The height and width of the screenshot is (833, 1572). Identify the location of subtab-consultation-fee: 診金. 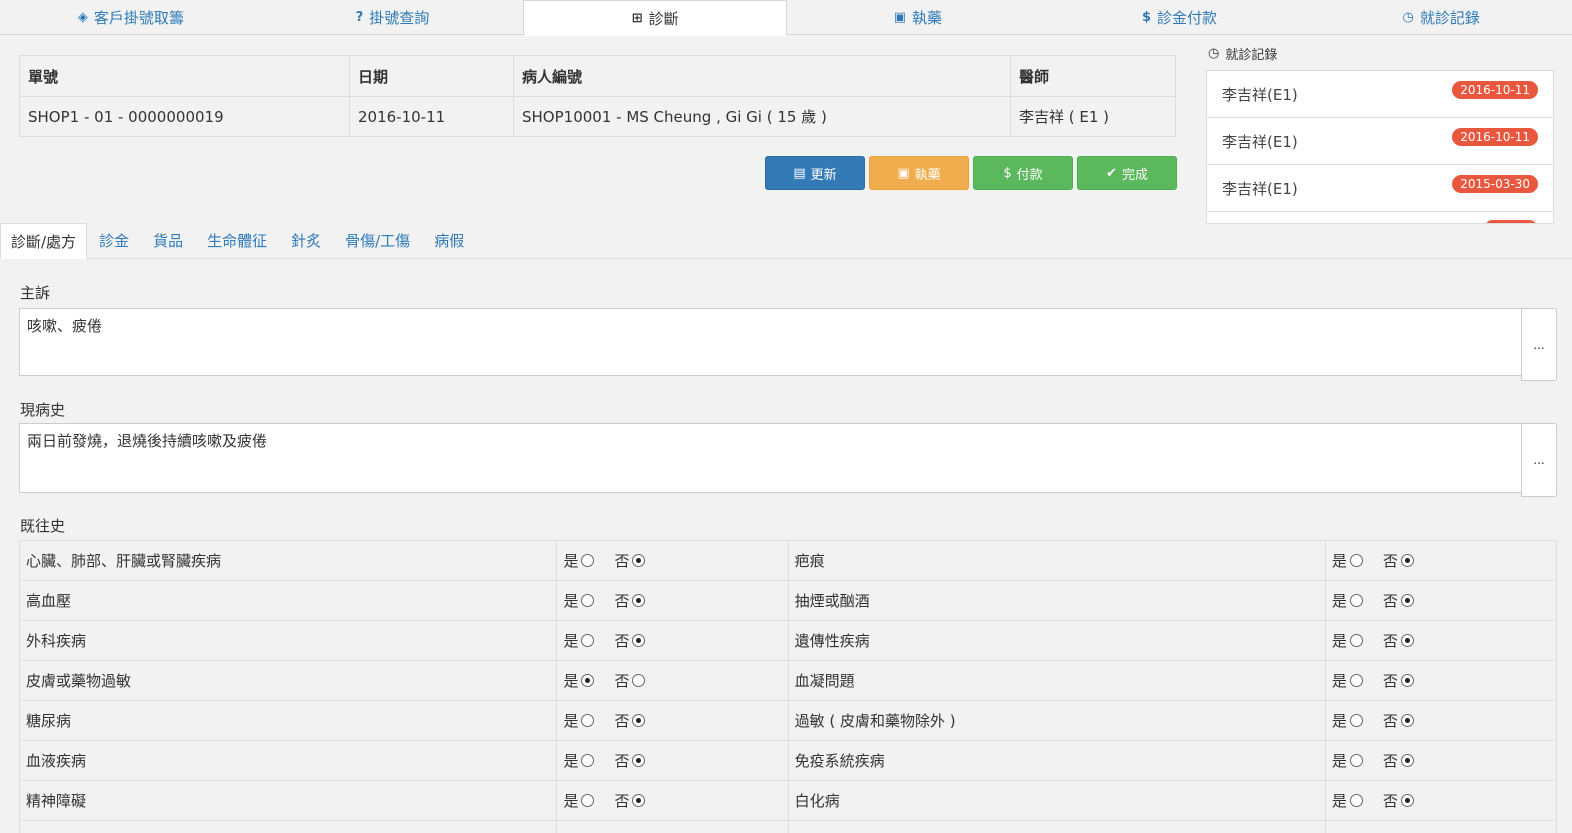
(114, 240).